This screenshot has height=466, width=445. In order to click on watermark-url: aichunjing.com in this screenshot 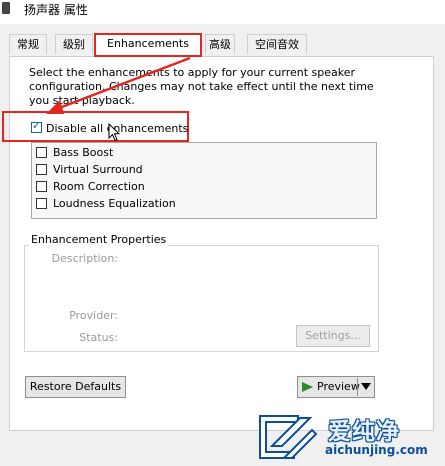, I will do `click(376, 450)`.